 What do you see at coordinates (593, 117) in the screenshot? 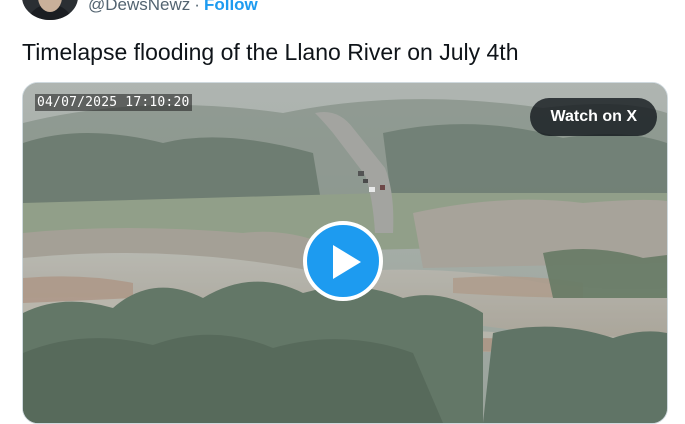
I see `watch-on-x-button: Watch on X` at bounding box center [593, 117].